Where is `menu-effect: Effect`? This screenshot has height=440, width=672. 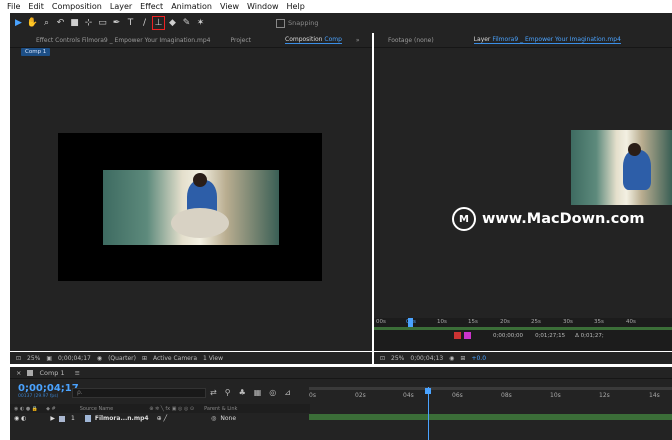 menu-effect: Effect is located at coordinates (151, 6).